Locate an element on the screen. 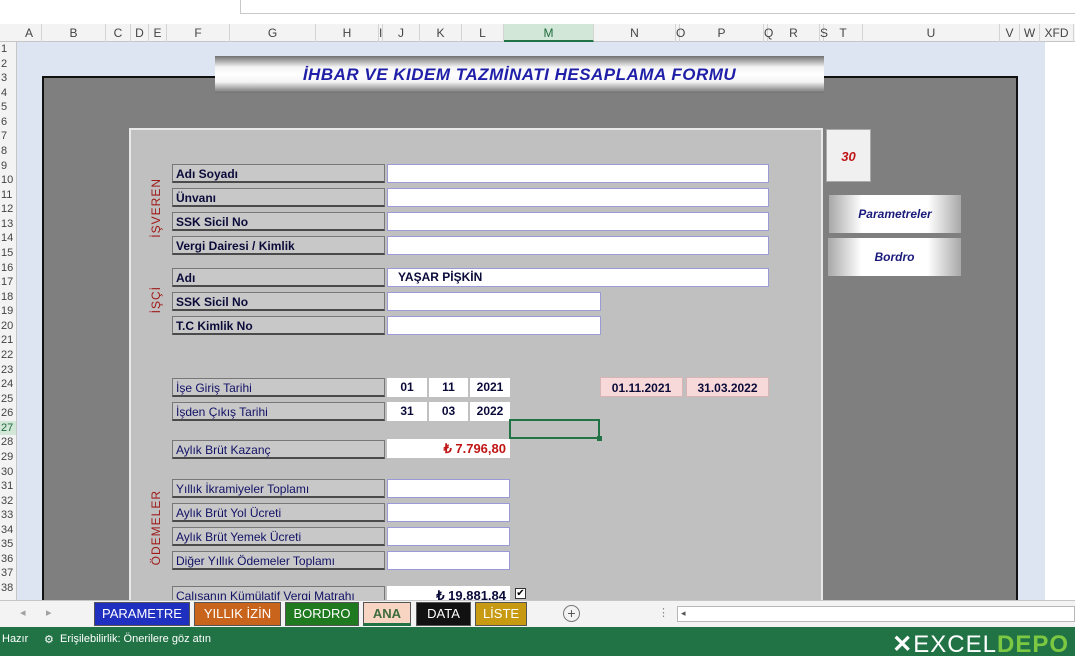 Image resolution: width=1075 pixels, height=659 pixels. row-header-9: 9 is located at coordinates (8, 166).